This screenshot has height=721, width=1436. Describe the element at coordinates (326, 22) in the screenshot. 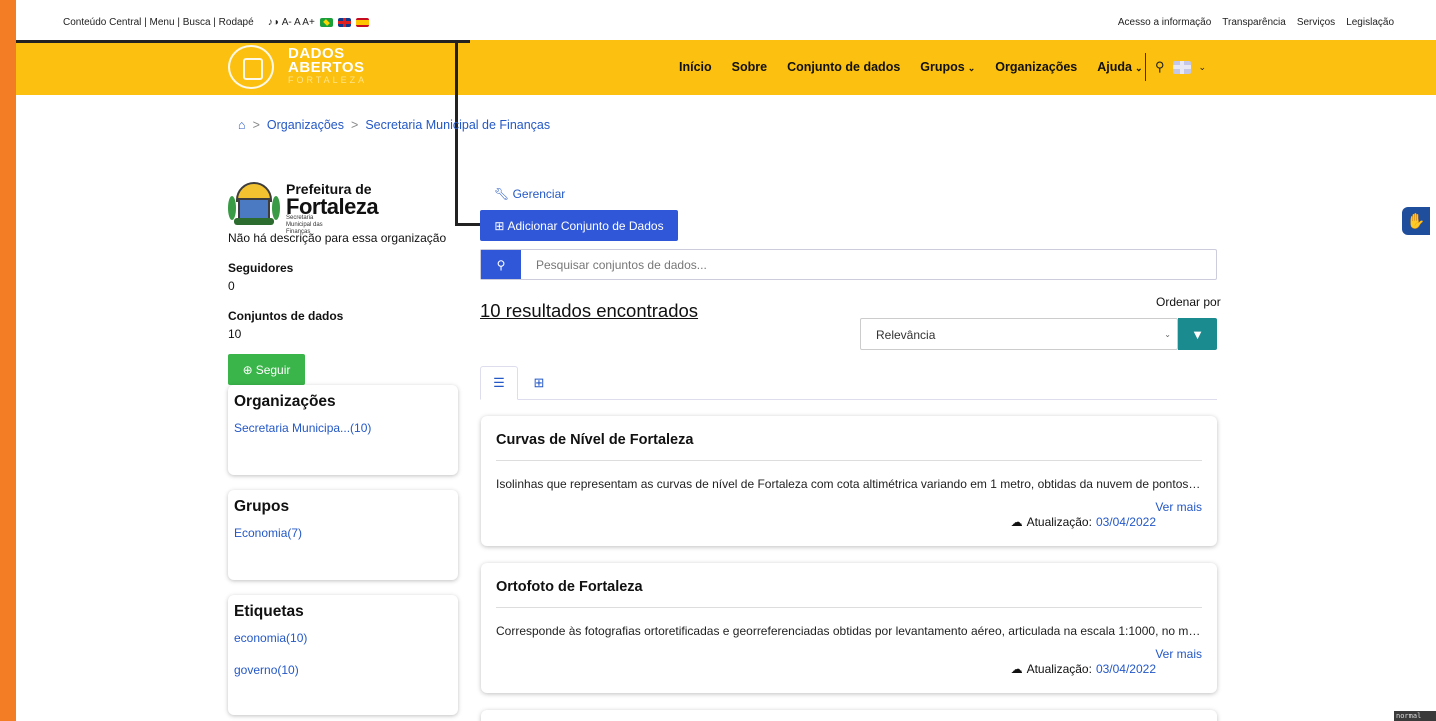

I see `flag-brazil-icon` at that location.